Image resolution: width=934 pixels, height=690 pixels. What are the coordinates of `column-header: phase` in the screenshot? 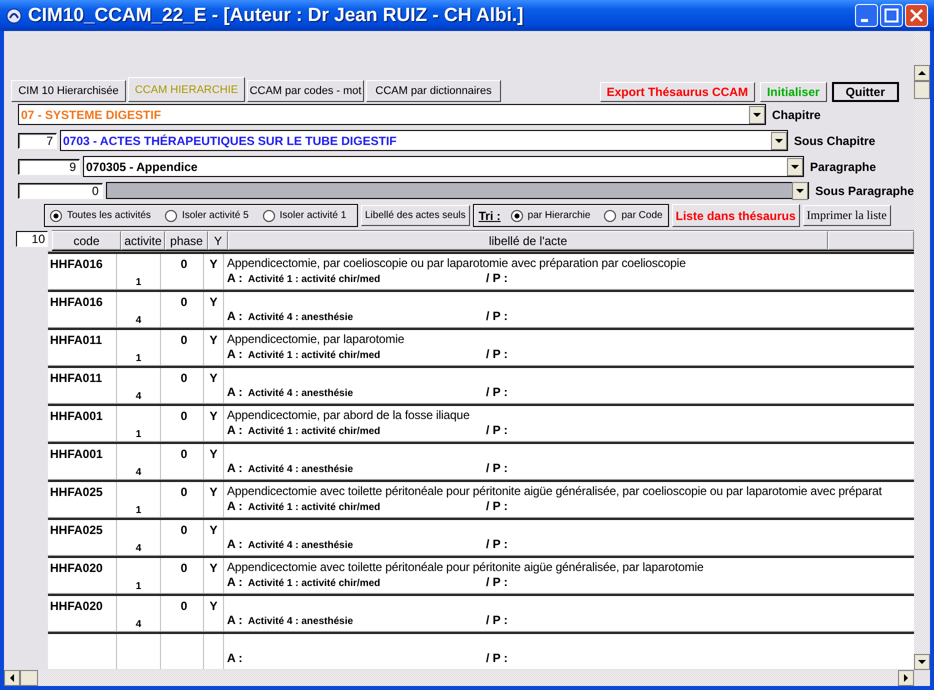 It's located at (186, 240).